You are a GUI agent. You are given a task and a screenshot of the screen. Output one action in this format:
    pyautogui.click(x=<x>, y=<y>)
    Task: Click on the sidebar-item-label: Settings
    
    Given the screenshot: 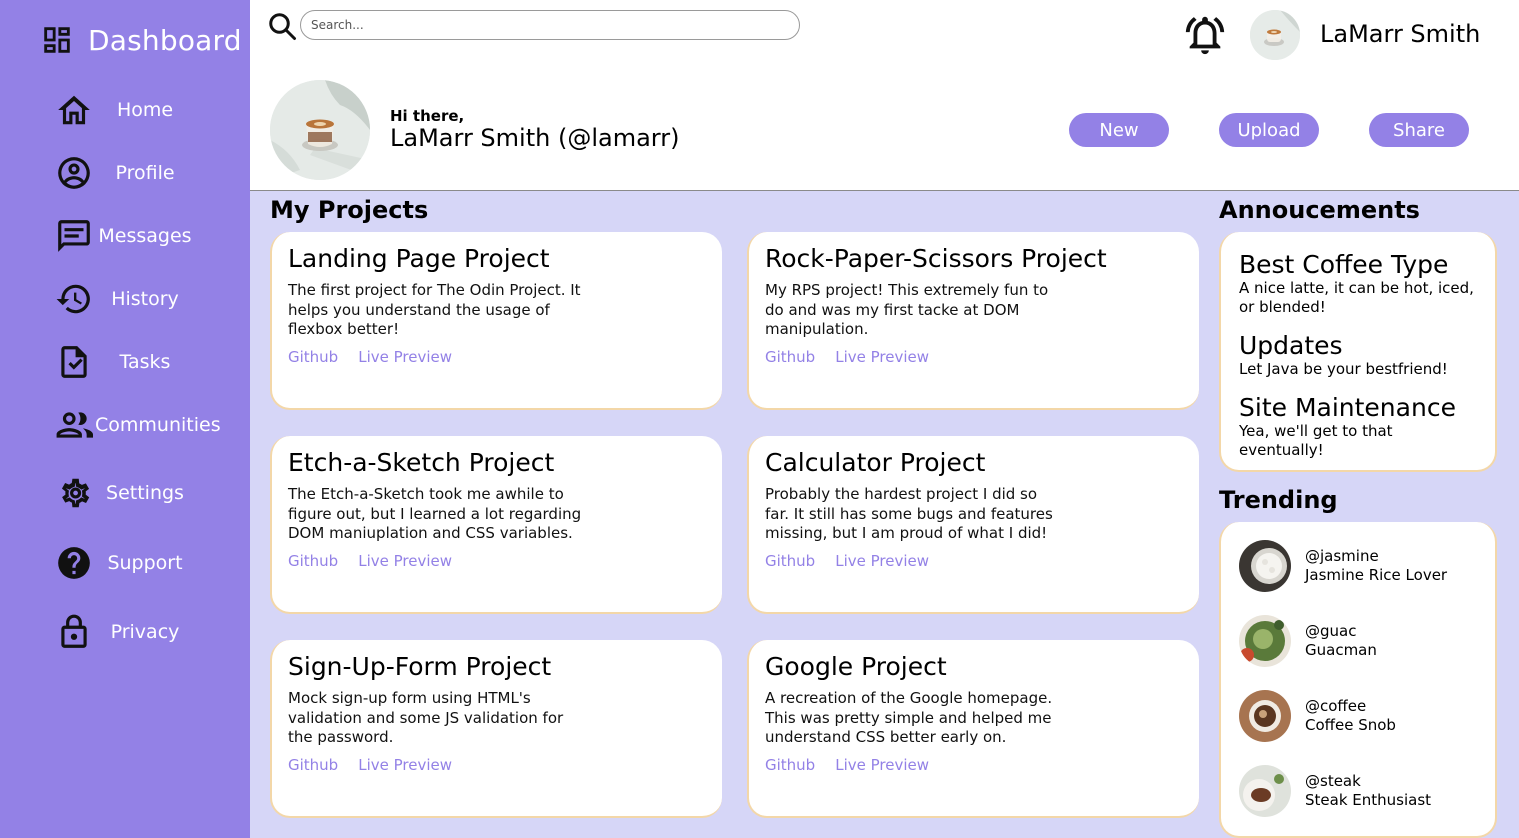 What is the action you would take?
    pyautogui.click(x=145, y=493)
    